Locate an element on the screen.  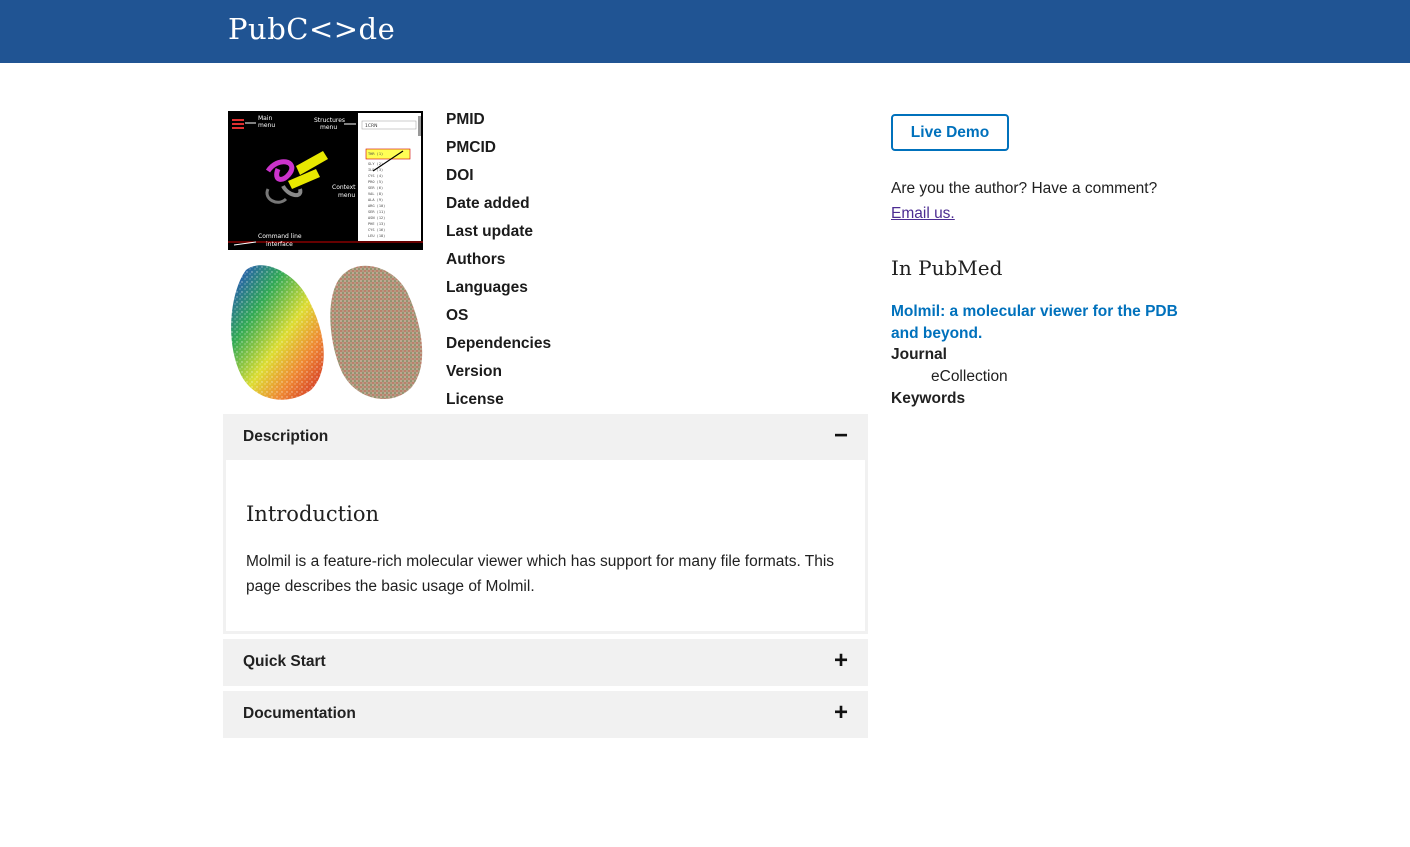
meta-pmid: PMID is located at coordinates (465, 119).